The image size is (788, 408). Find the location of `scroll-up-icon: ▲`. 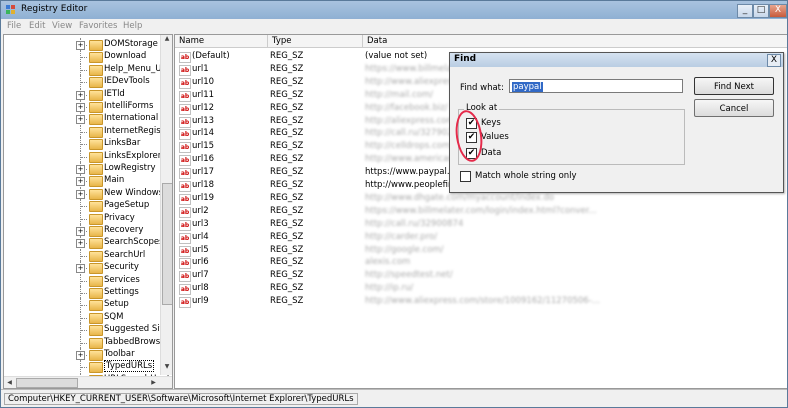

scroll-up-icon: ▲ is located at coordinates (166, 40).